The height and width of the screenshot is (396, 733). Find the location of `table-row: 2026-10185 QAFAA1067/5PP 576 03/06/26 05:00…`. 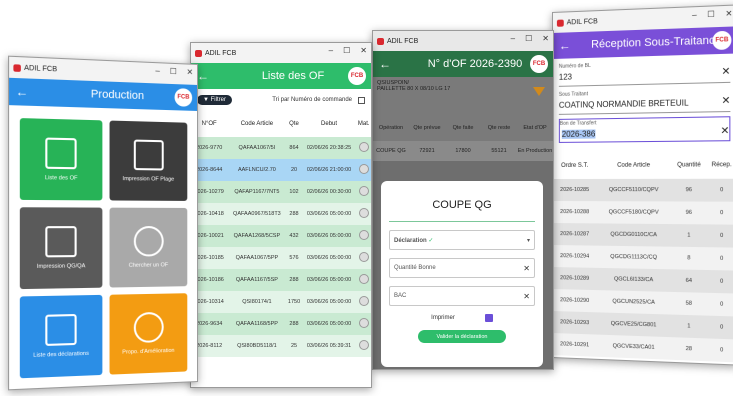

table-row: 2026-10185 QAFAA1067/5PP 576 03/06/26 05:00… is located at coordinates (281, 258).